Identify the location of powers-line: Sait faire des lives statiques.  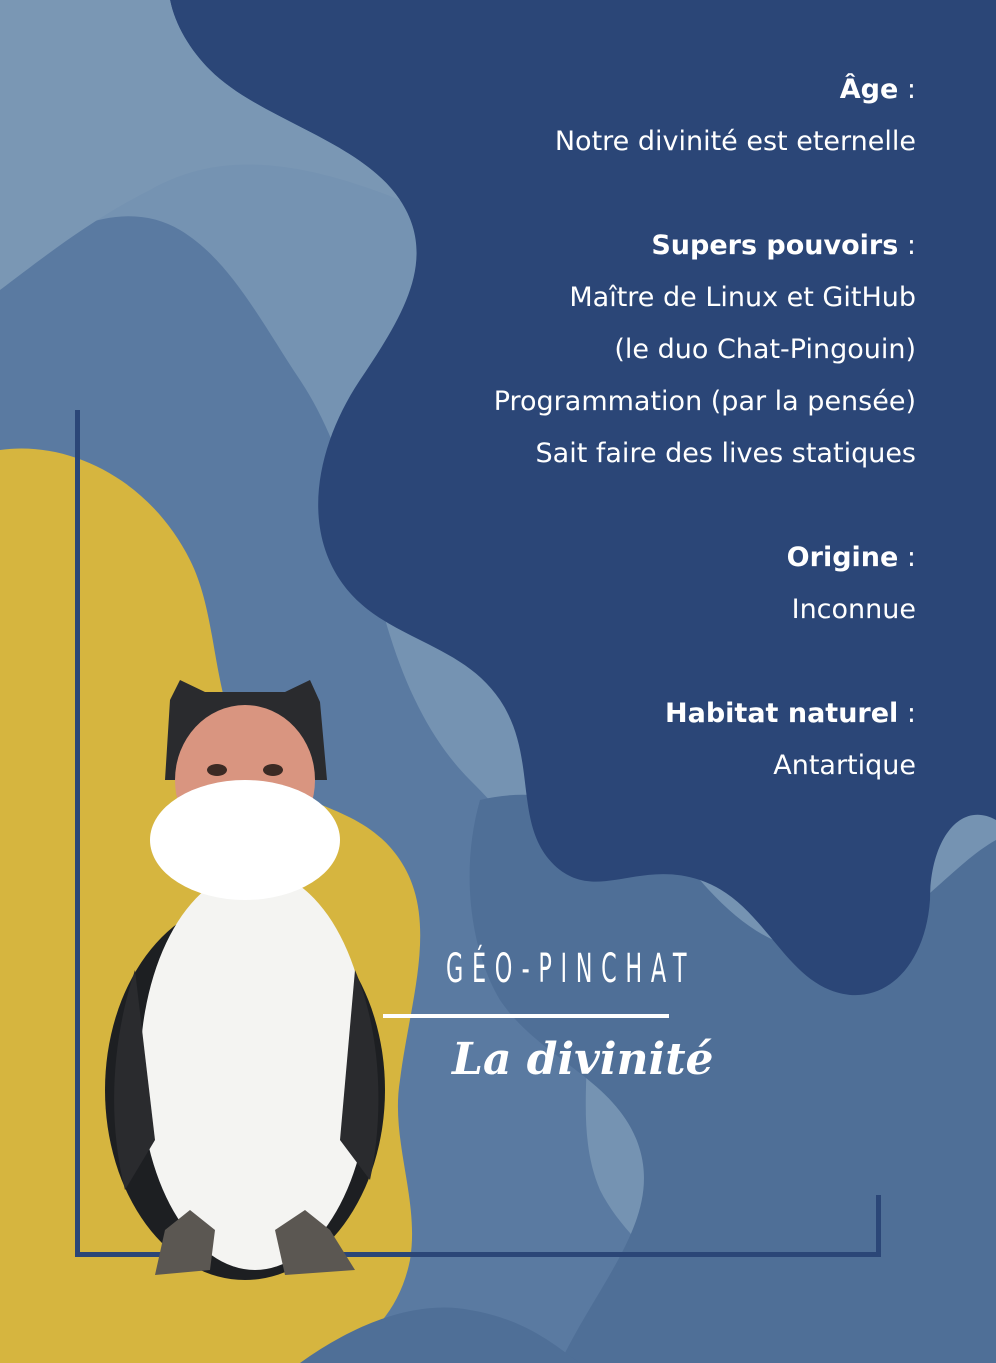
(725, 453).